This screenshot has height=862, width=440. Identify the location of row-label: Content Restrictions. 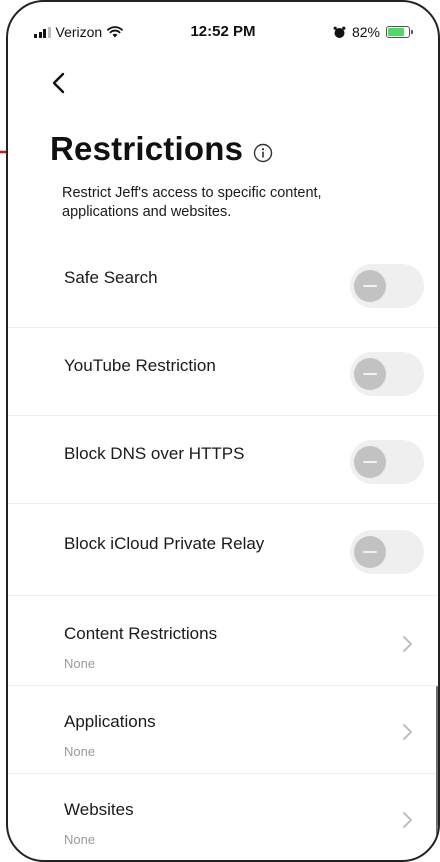
(141, 633).